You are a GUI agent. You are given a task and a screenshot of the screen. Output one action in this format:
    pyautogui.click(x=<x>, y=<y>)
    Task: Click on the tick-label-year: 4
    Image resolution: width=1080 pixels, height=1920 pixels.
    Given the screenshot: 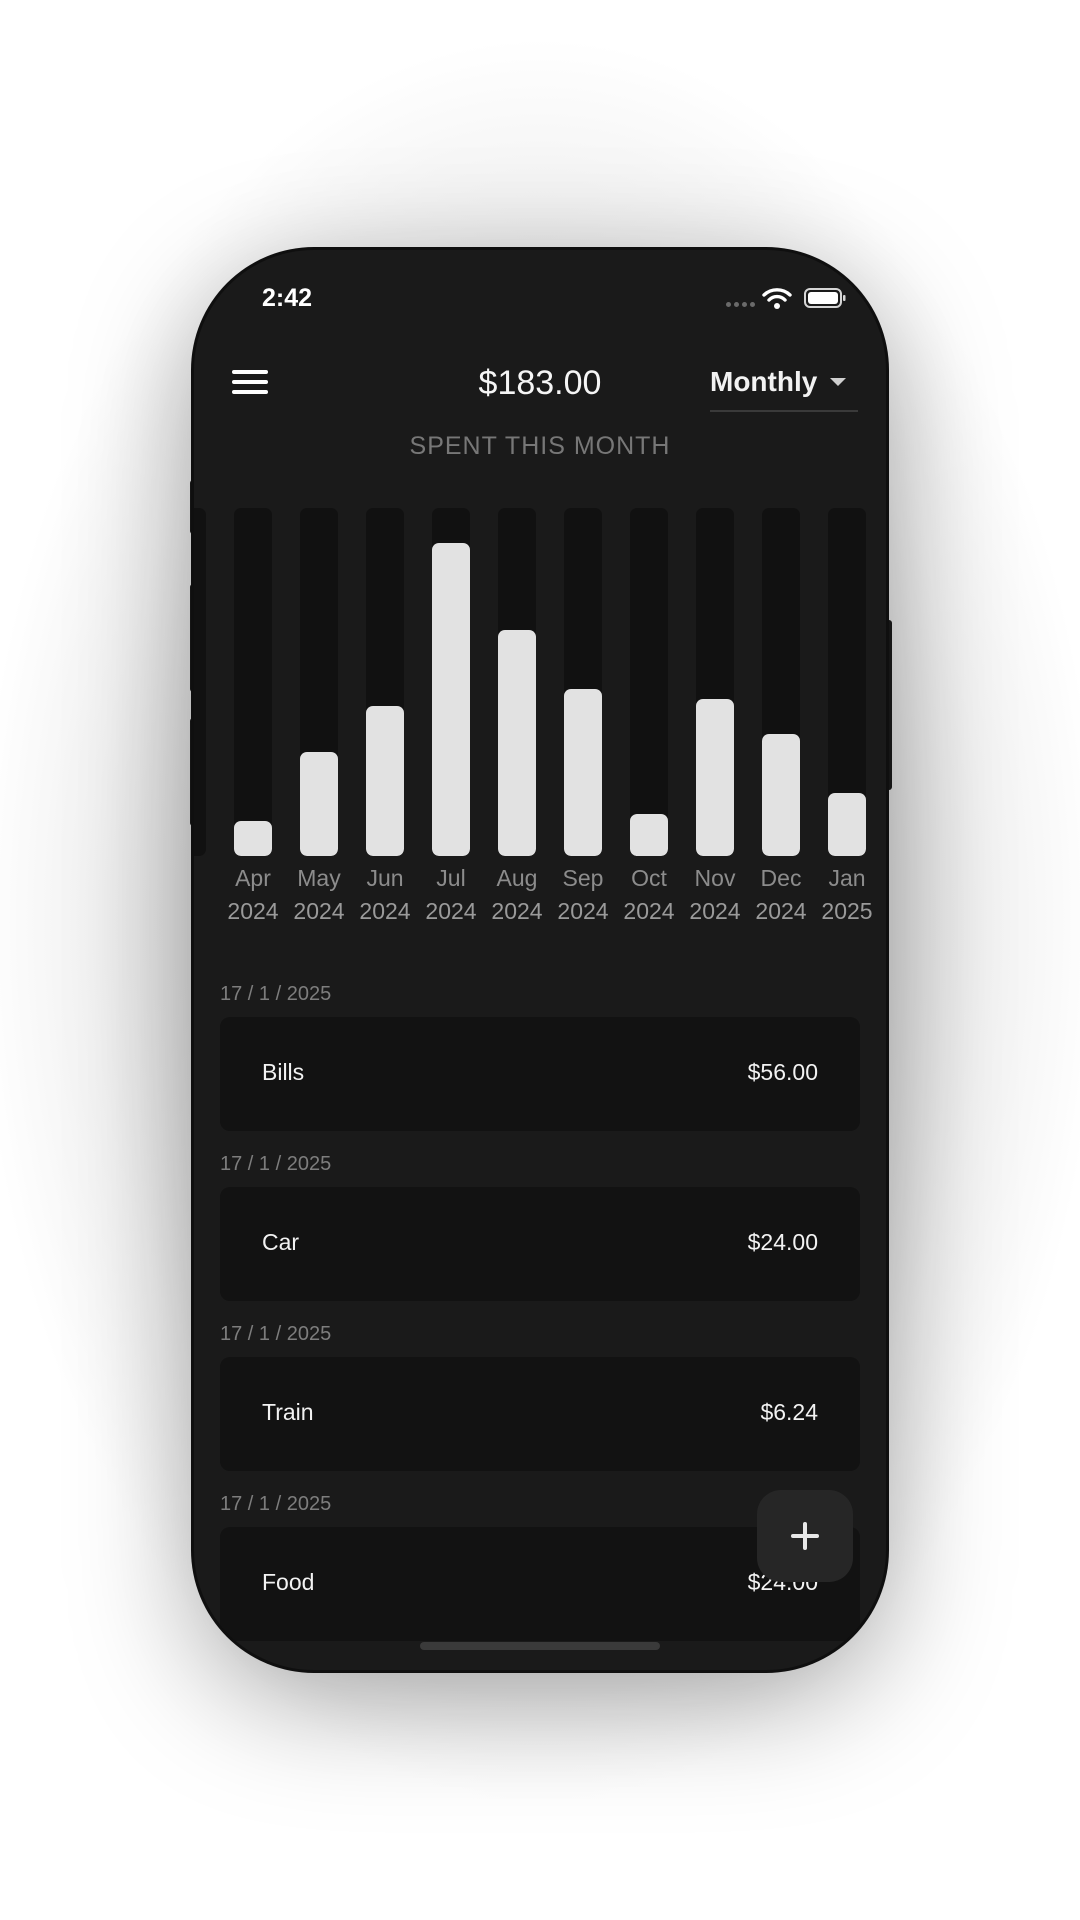 What is the action you would take?
    pyautogui.click(x=207, y=911)
    